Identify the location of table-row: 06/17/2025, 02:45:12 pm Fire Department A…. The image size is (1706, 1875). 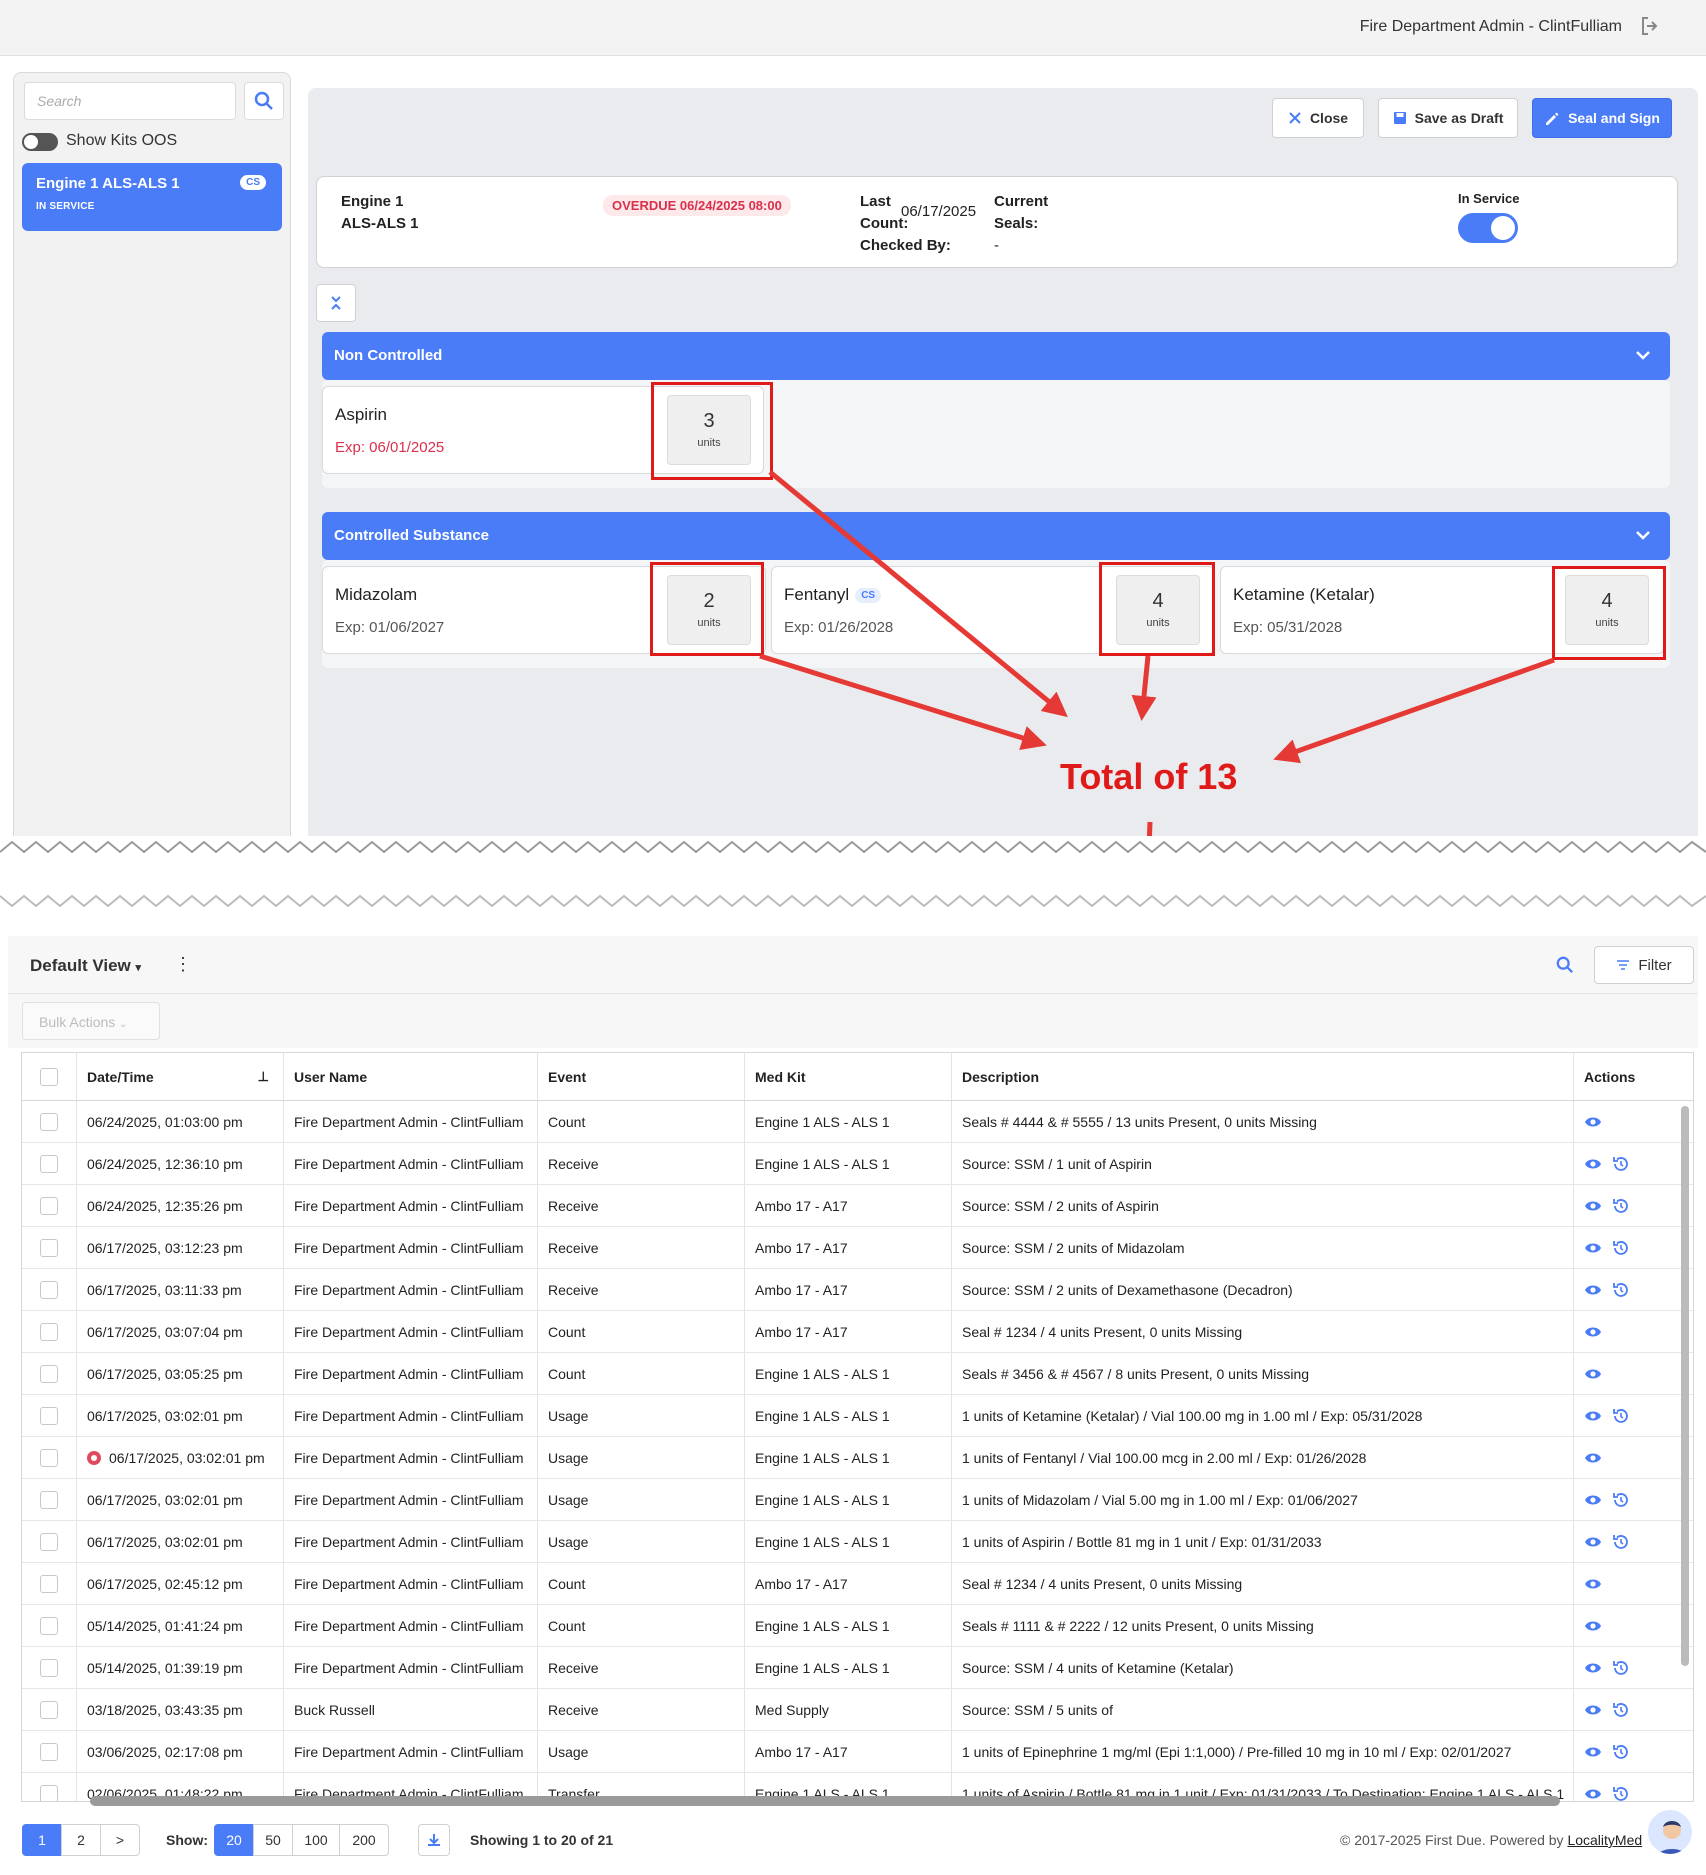
(857, 1584).